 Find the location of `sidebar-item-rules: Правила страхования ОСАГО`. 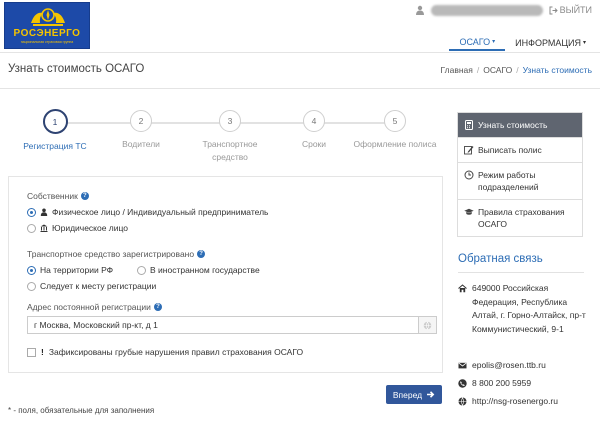

sidebar-item-rules: Правила страхования ОСАГО is located at coordinates (520, 217).